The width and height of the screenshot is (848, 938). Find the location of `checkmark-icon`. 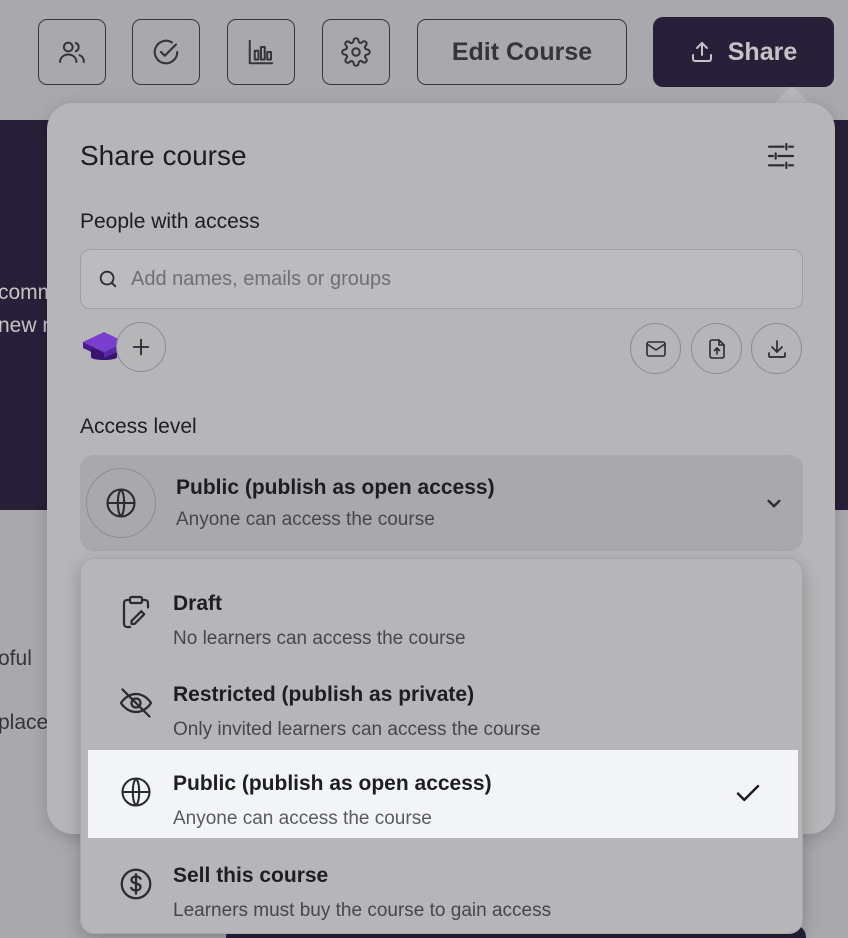

checkmark-icon is located at coordinates (748, 793).